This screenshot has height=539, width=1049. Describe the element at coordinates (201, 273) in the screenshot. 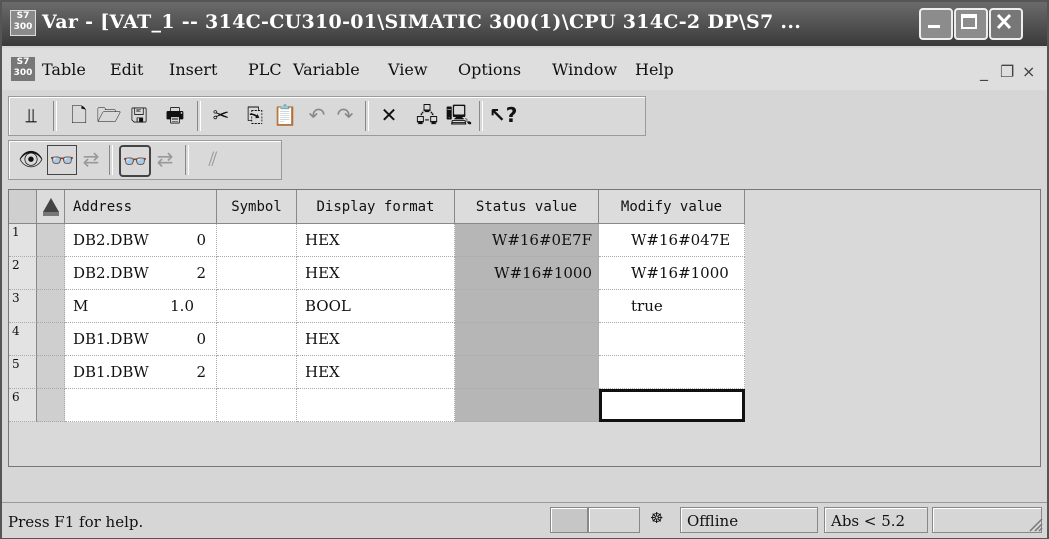

I see `address-offset: 2` at that location.